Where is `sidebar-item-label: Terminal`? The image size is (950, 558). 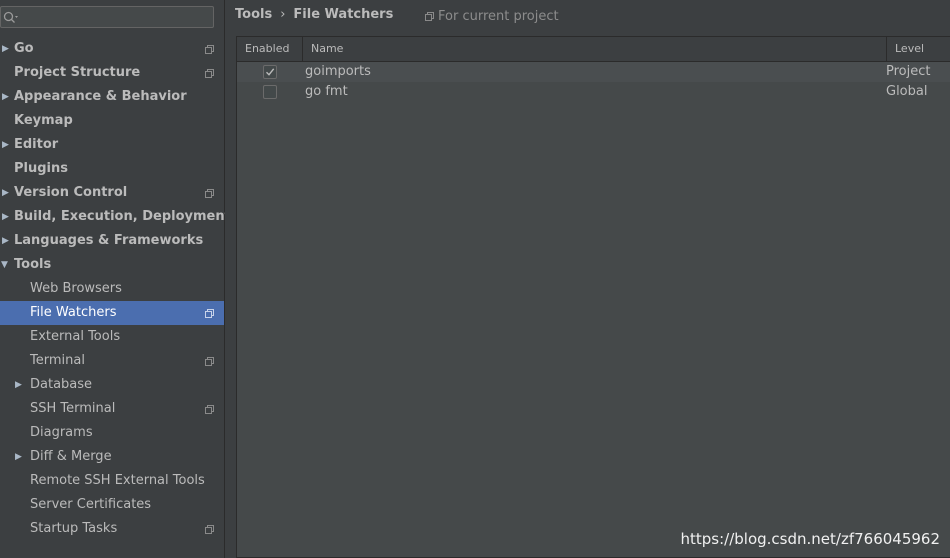
sidebar-item-label: Terminal is located at coordinates (57, 360).